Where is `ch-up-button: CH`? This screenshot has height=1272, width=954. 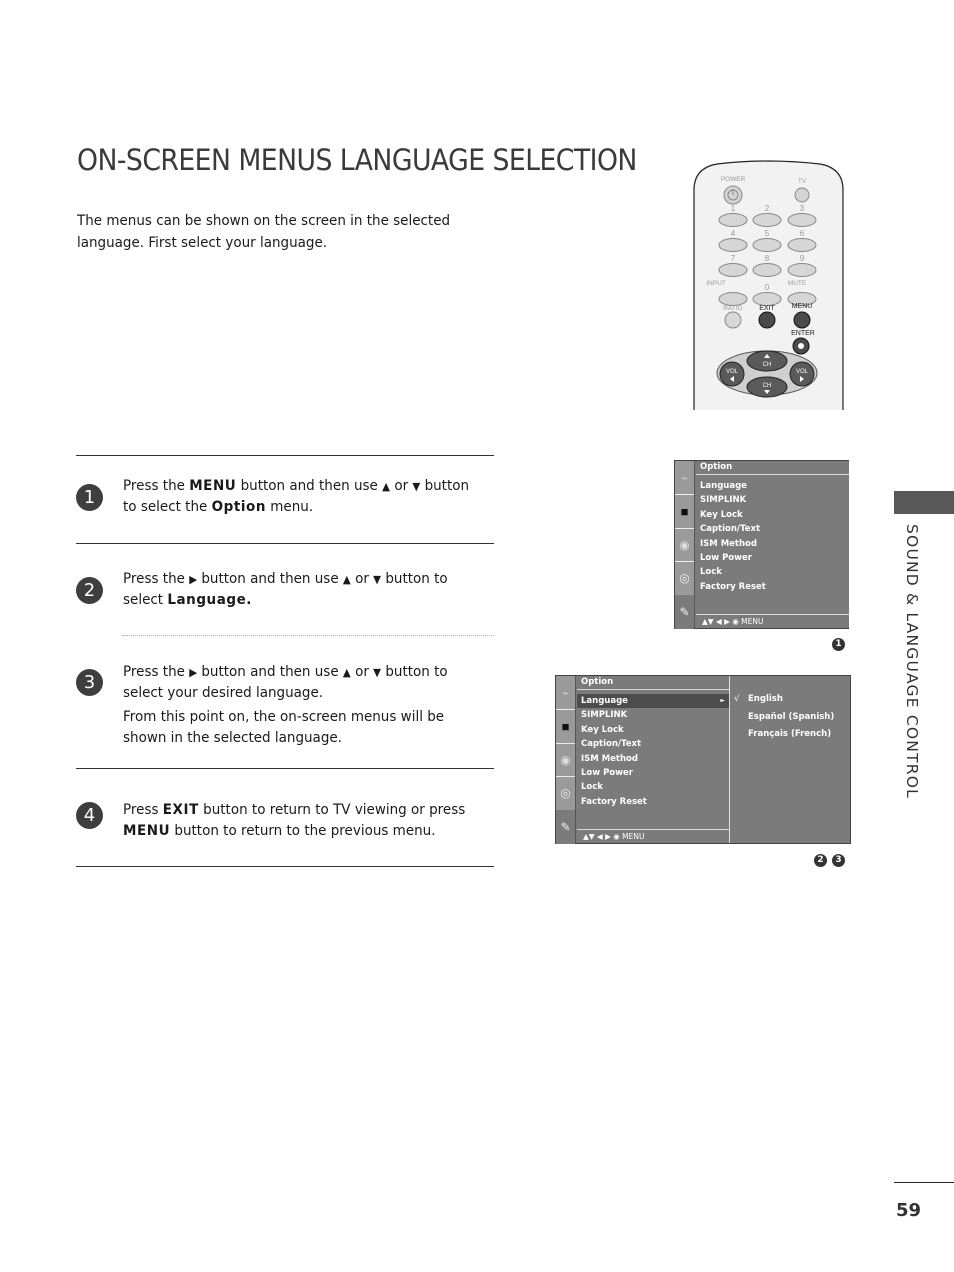
ch-up-button: CH is located at coordinates (767, 361).